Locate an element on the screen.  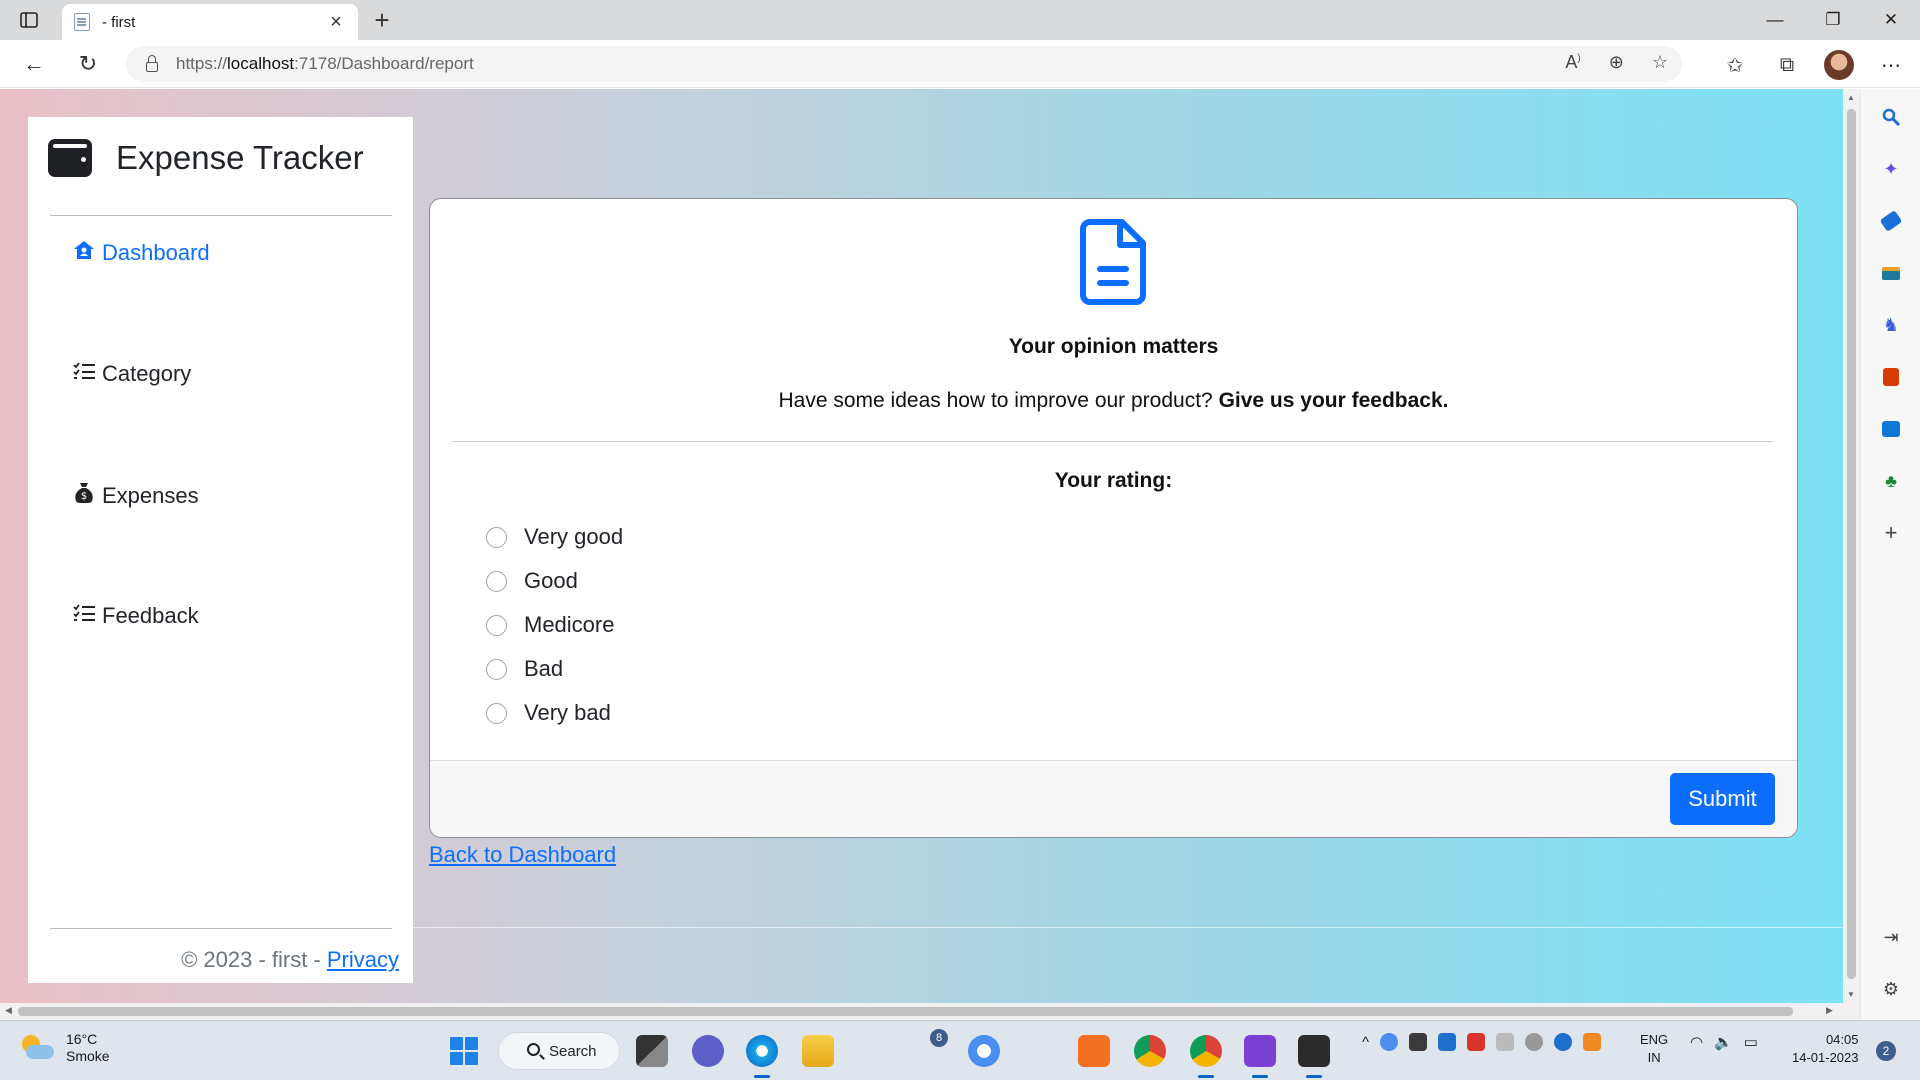
edge-browser-icon is located at coordinates (762, 1056).